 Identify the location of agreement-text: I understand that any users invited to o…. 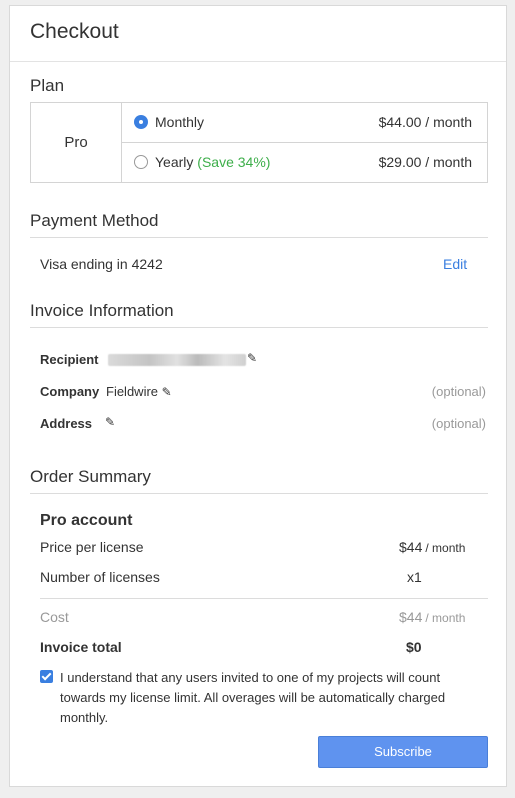
(253, 697).